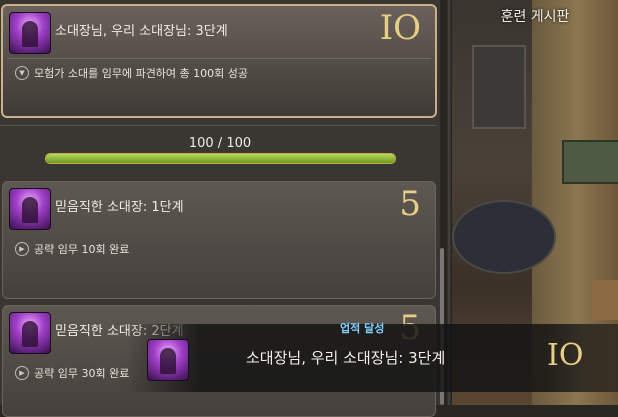  What do you see at coordinates (590, 162) in the screenshot?
I see `wall-tile` at bounding box center [590, 162].